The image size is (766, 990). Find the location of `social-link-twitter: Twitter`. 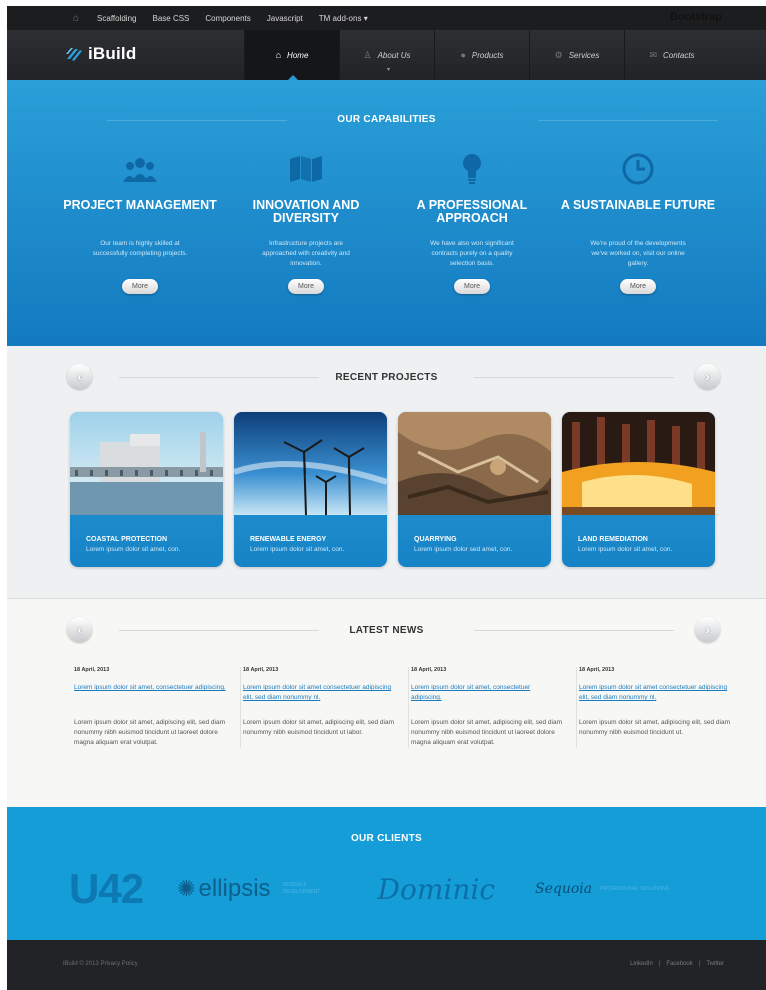

social-link-twitter: Twitter is located at coordinates (715, 964).